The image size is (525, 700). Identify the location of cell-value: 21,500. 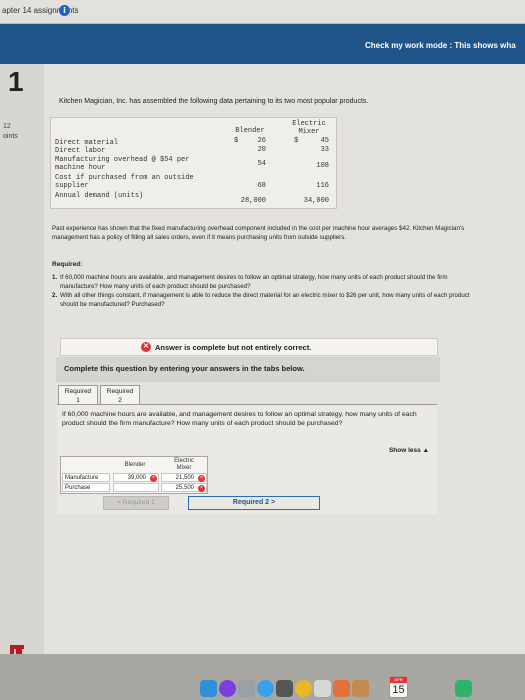
(184, 478).